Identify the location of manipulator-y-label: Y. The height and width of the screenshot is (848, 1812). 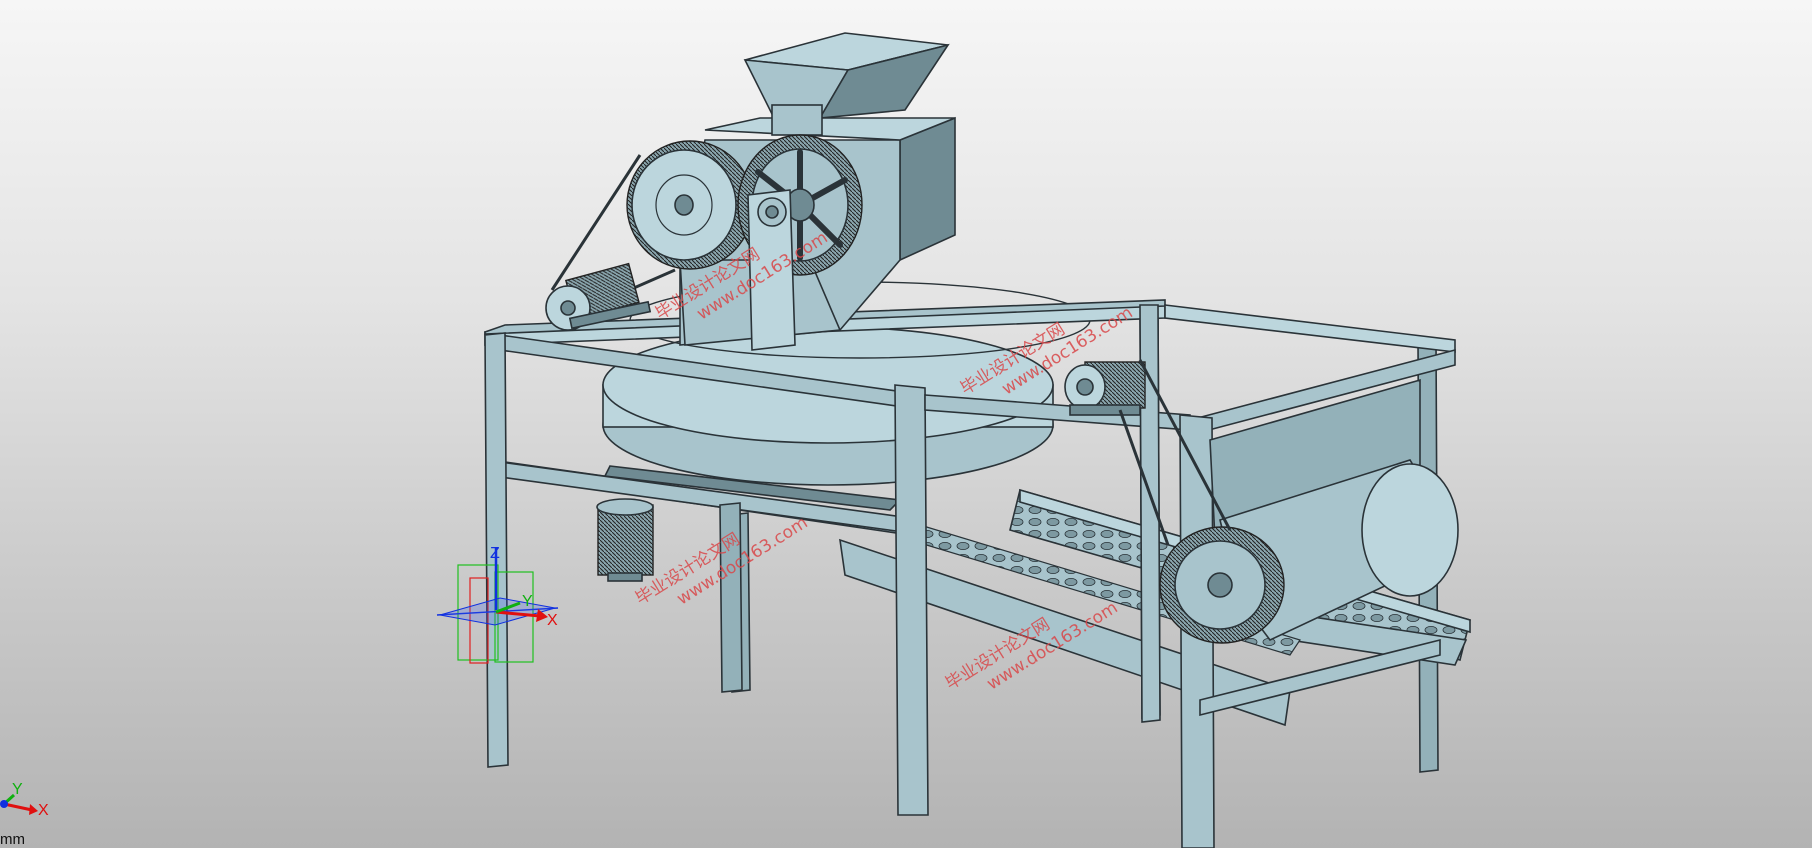
(527, 601).